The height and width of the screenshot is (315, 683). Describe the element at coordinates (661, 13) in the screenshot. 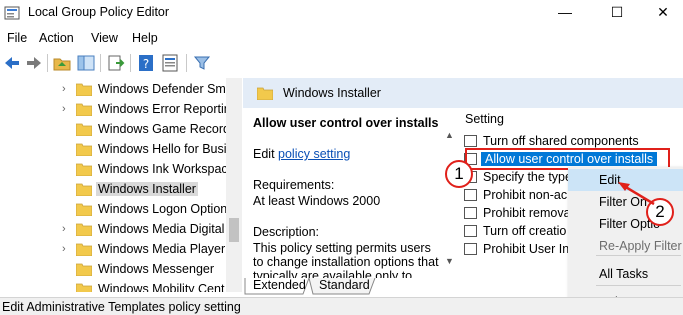

I see `close-button: ✕` at that location.